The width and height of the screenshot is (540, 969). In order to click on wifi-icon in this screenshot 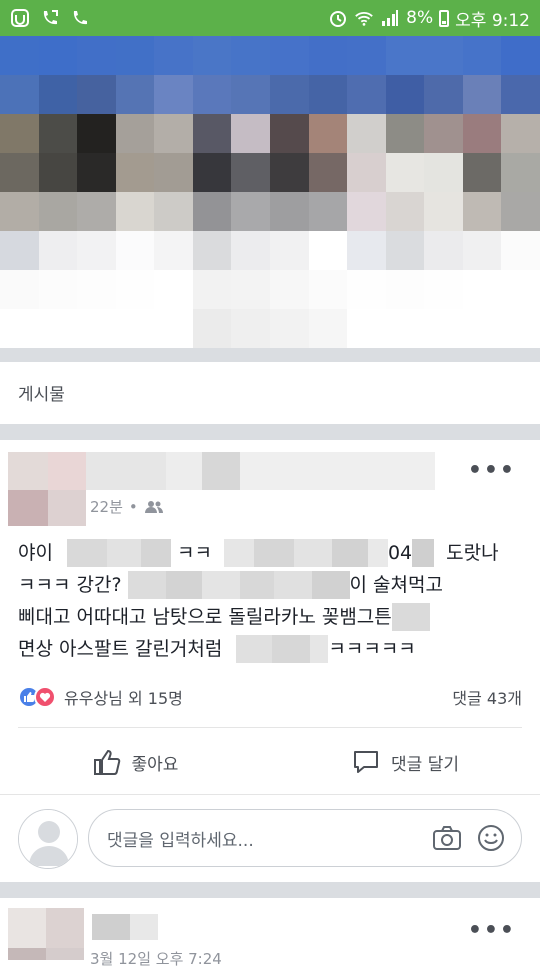, I will do `click(364, 18)`.